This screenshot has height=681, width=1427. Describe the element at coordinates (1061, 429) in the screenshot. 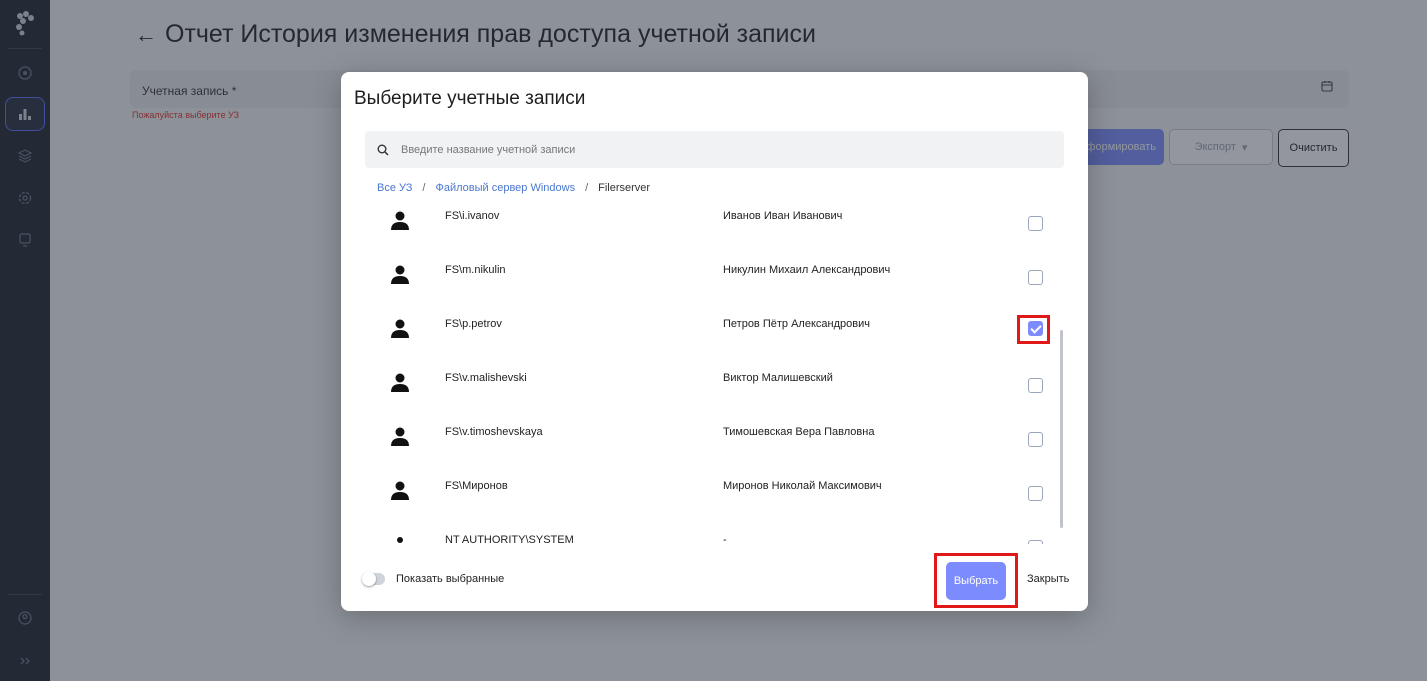

I see `list-scrollbar` at that location.